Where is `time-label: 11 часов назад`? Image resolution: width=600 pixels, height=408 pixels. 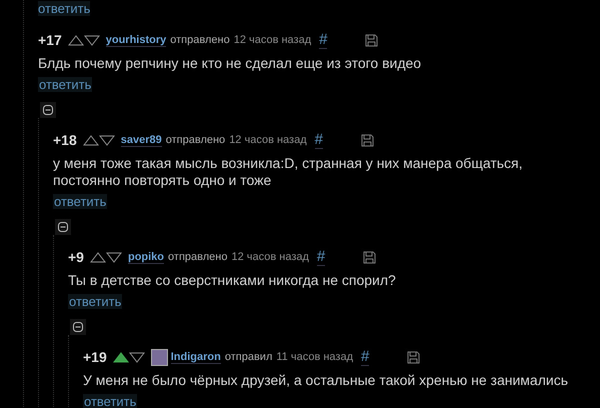
time-label: 11 часов назад is located at coordinates (314, 357).